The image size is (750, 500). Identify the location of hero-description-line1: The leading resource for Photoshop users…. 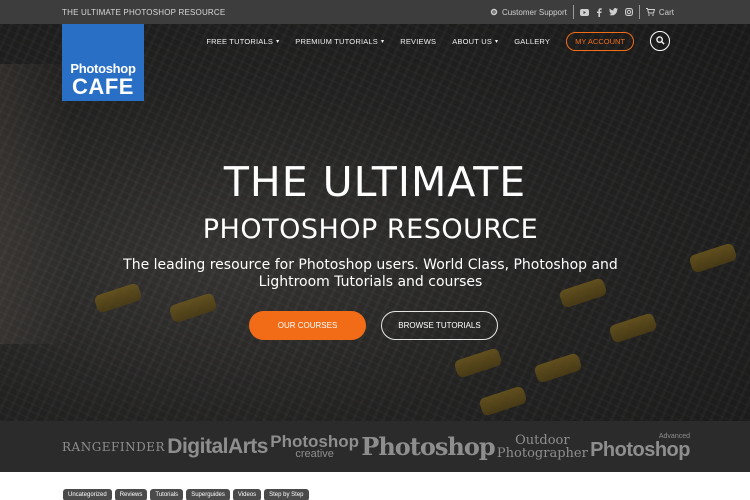
(370, 265).